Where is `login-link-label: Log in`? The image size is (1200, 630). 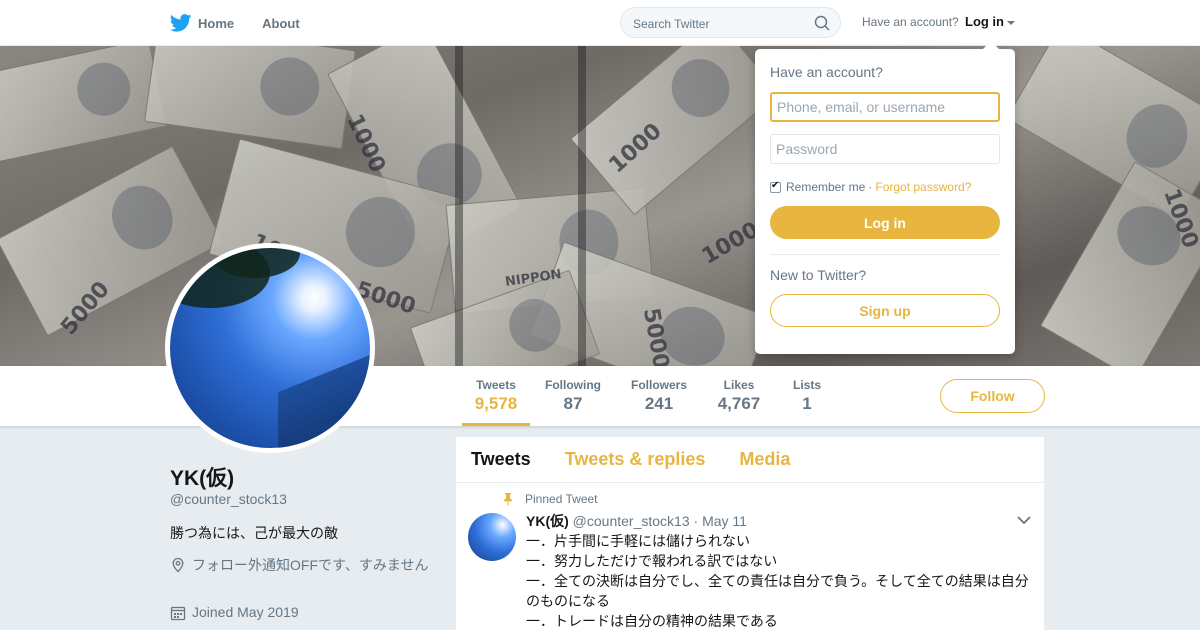 login-link-label: Log in is located at coordinates (984, 21).